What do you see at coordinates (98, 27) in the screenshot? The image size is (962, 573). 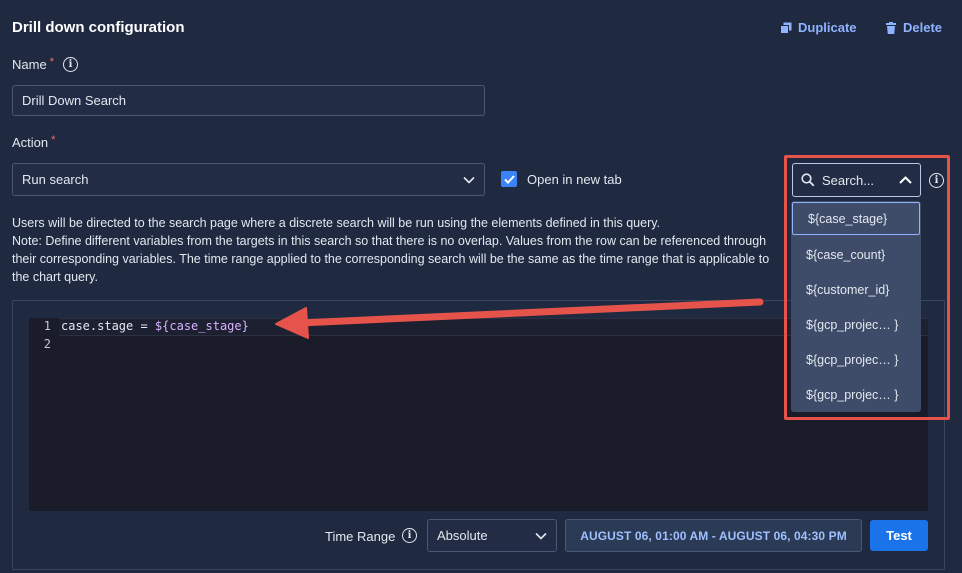 I see `page-title: Drill down configuration` at bounding box center [98, 27].